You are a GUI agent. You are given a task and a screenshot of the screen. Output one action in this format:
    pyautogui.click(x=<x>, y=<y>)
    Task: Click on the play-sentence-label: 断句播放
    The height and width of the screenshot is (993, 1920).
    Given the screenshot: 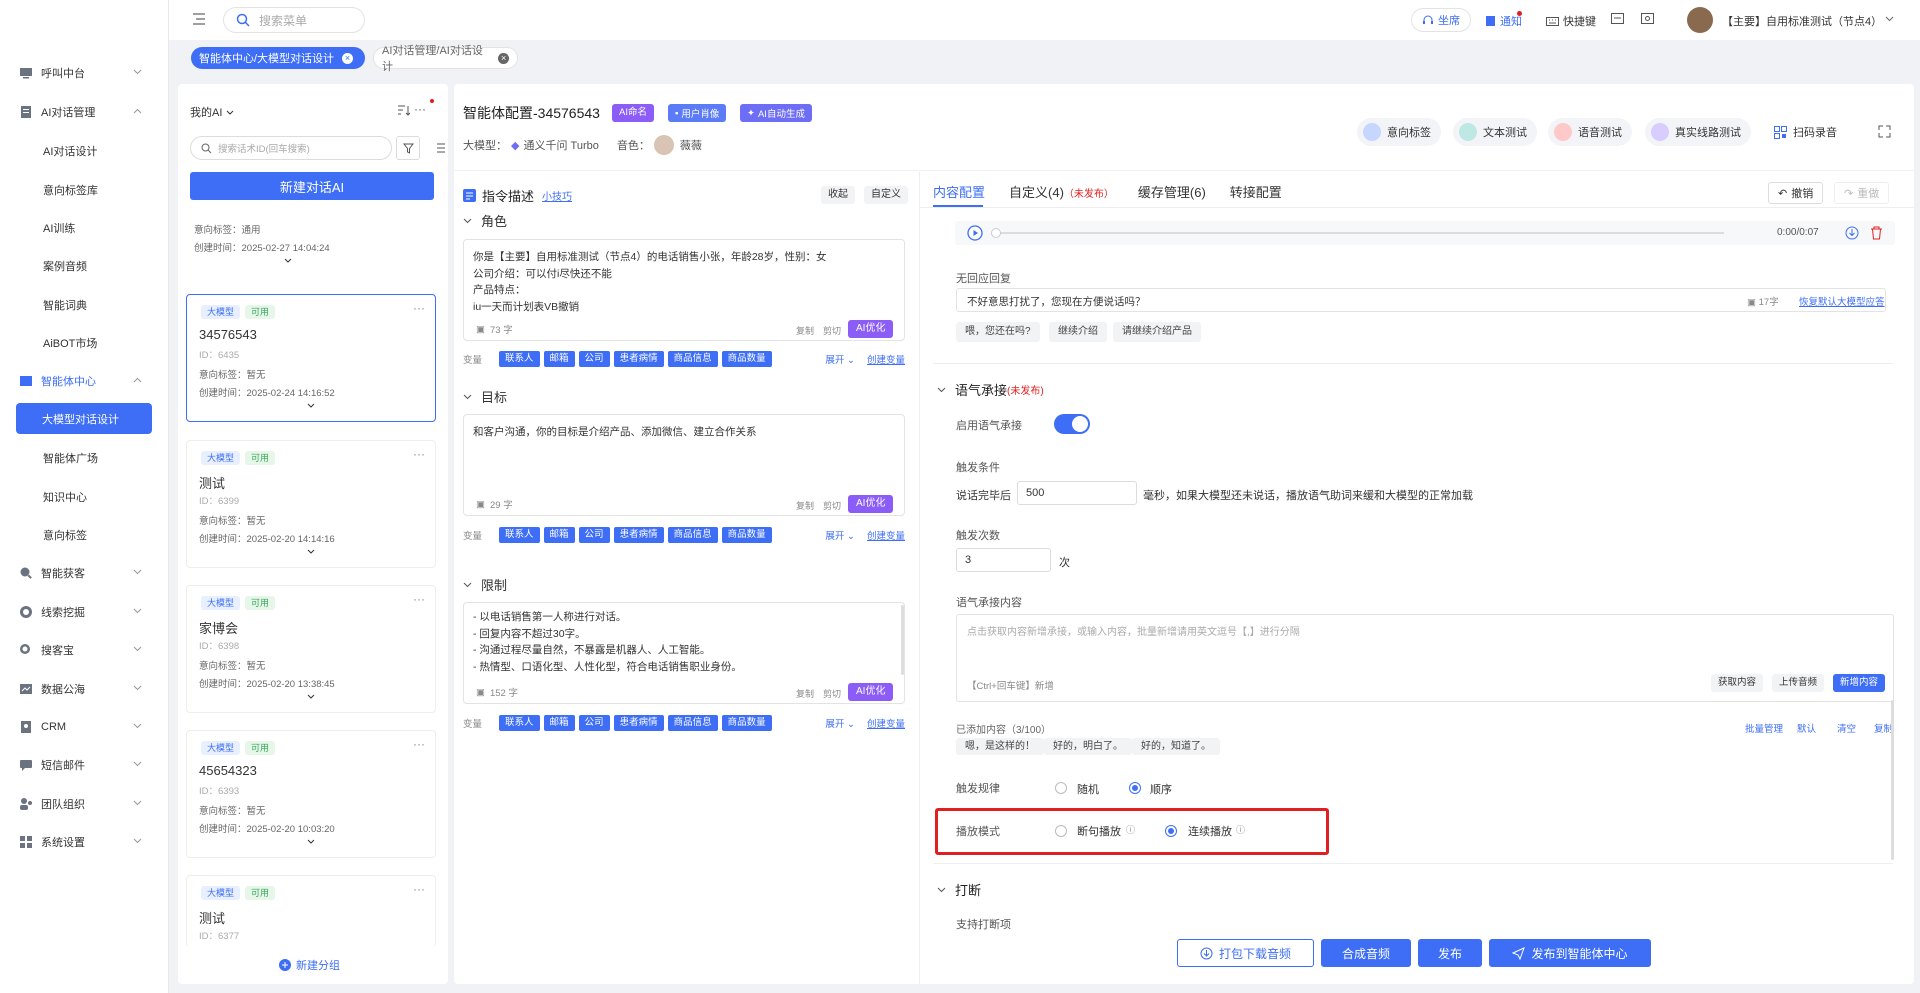 What is the action you would take?
    pyautogui.click(x=1099, y=831)
    